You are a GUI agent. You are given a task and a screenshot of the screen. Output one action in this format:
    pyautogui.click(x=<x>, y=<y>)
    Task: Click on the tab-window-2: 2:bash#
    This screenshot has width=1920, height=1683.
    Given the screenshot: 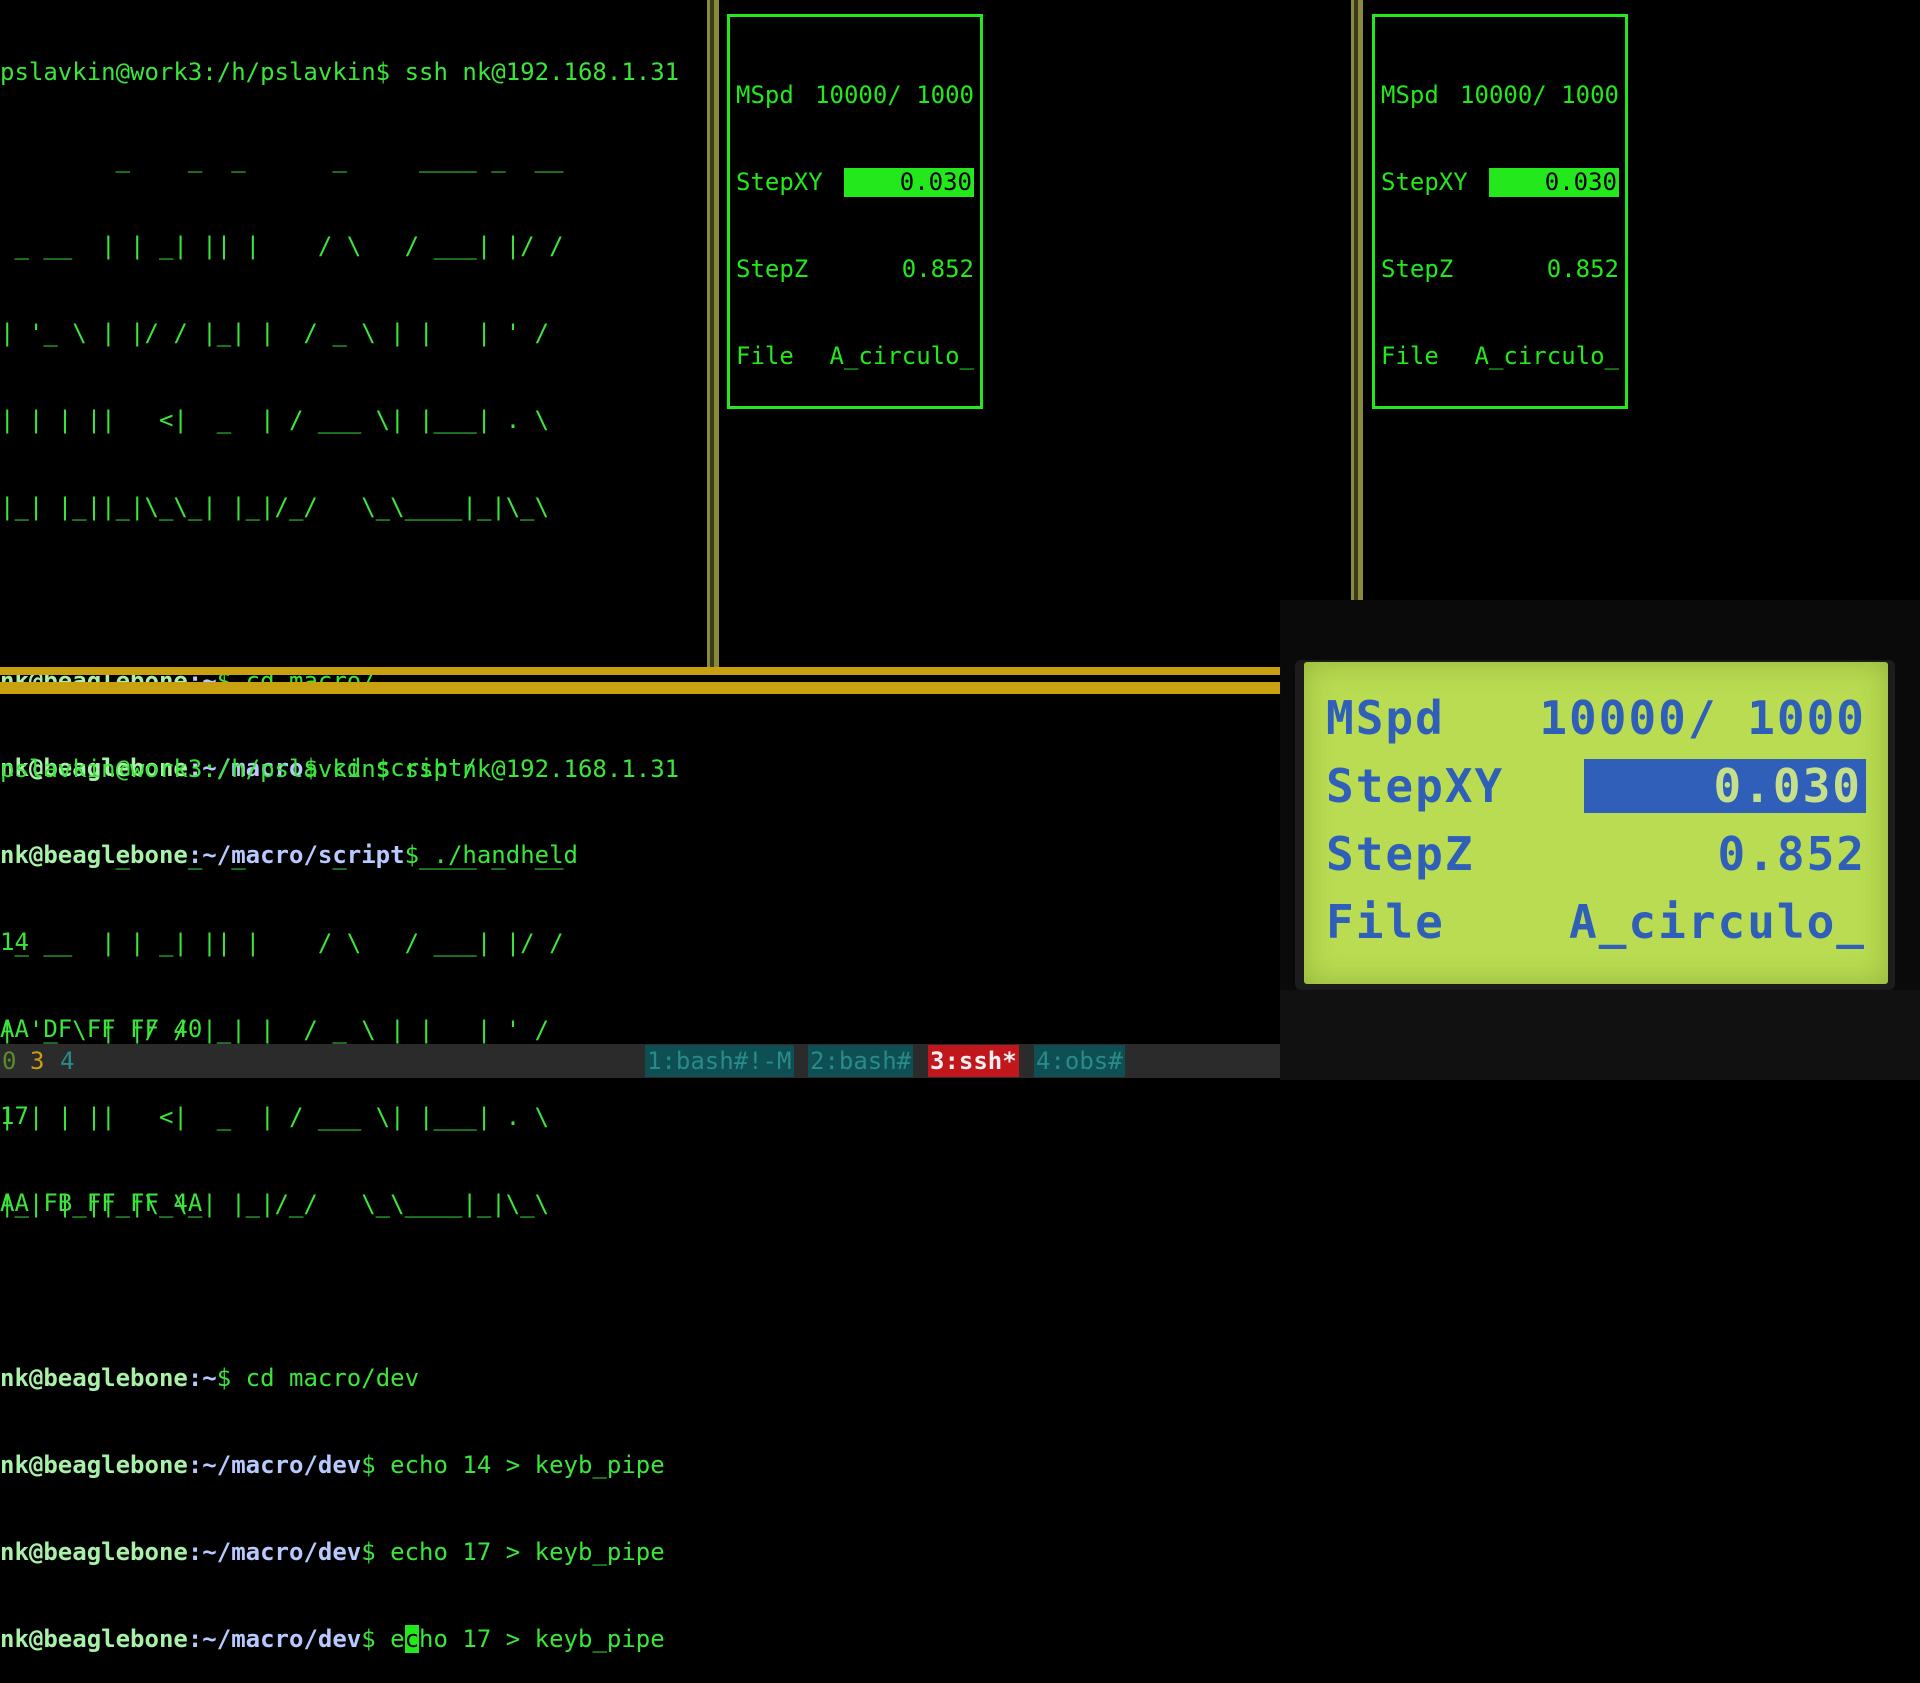 What is the action you would take?
    pyautogui.click(x=861, y=1061)
    